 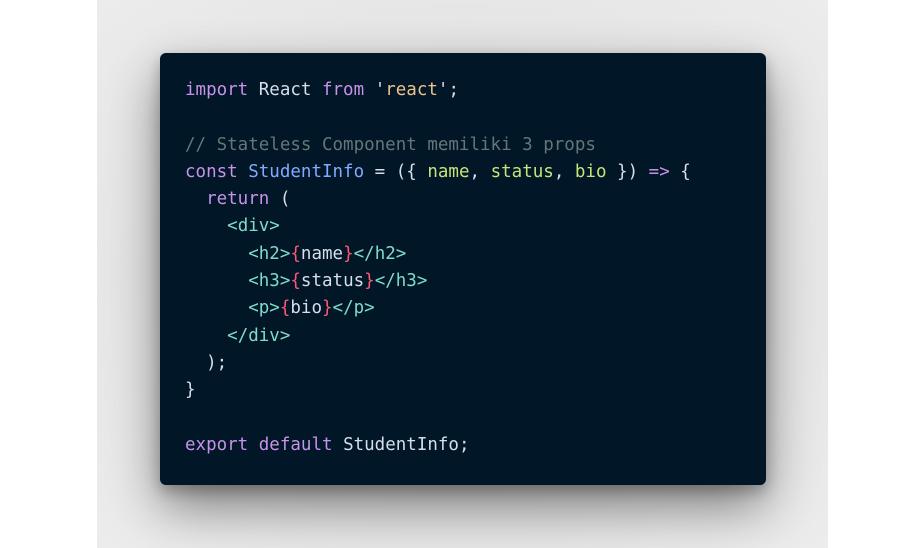 I want to click on params-open: ({, so click(x=411, y=171).